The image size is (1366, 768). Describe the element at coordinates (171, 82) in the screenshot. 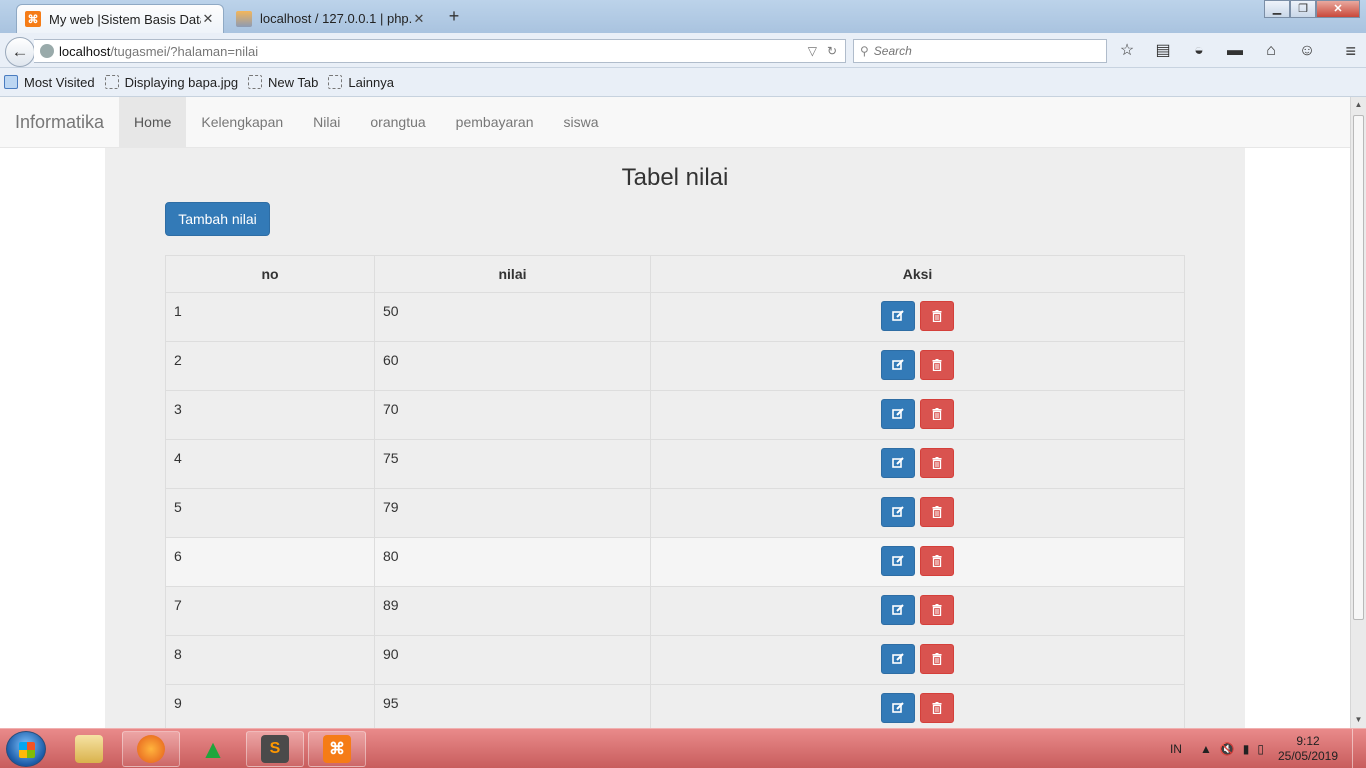

I see `bookmark-displaying-bapa: Displaying bapa.jpg` at that location.